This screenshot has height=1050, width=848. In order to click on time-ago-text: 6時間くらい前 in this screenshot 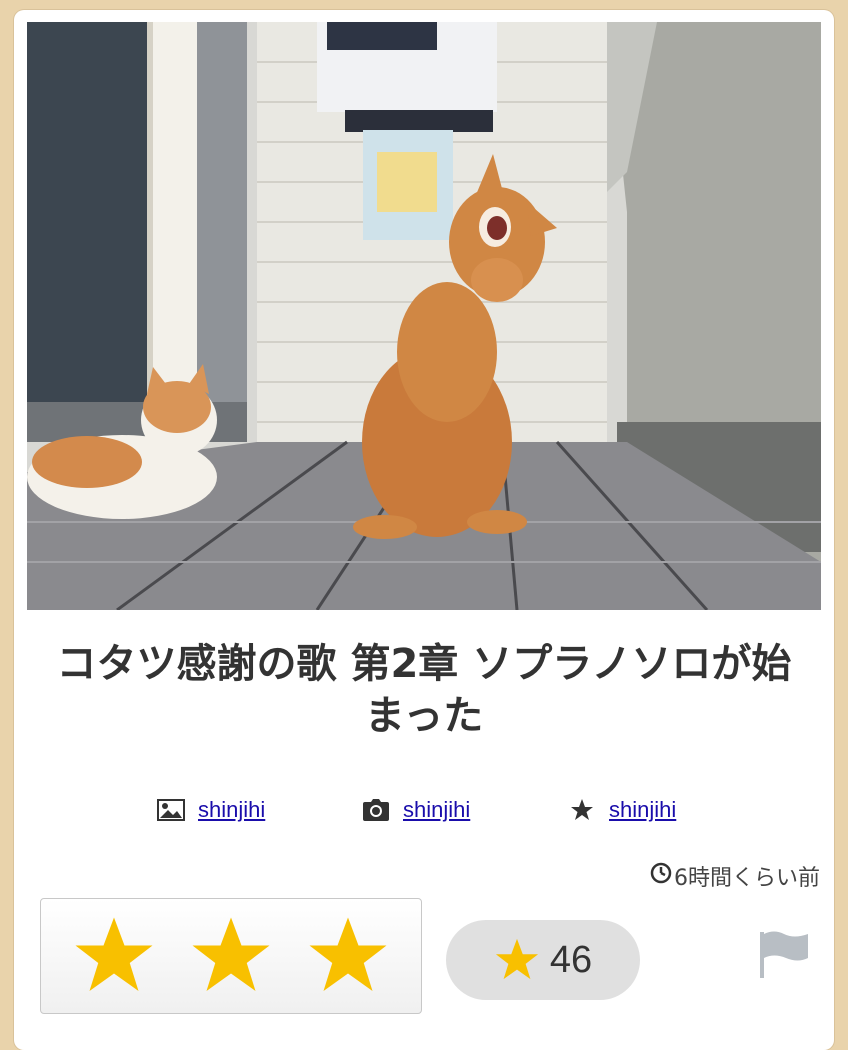, I will do `click(747, 878)`.